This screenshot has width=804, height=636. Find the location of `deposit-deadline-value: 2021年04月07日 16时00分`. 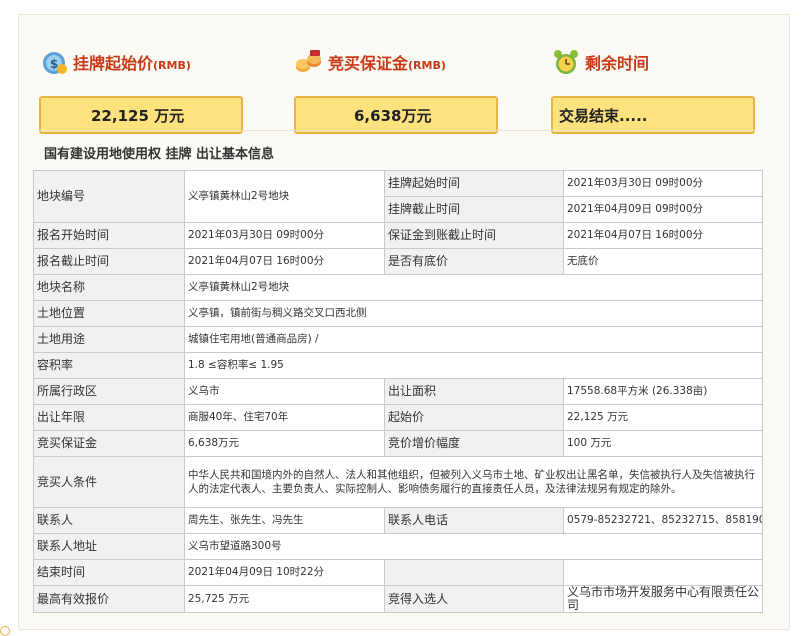

deposit-deadline-value: 2021年04月07日 16时00分 is located at coordinates (663, 235).